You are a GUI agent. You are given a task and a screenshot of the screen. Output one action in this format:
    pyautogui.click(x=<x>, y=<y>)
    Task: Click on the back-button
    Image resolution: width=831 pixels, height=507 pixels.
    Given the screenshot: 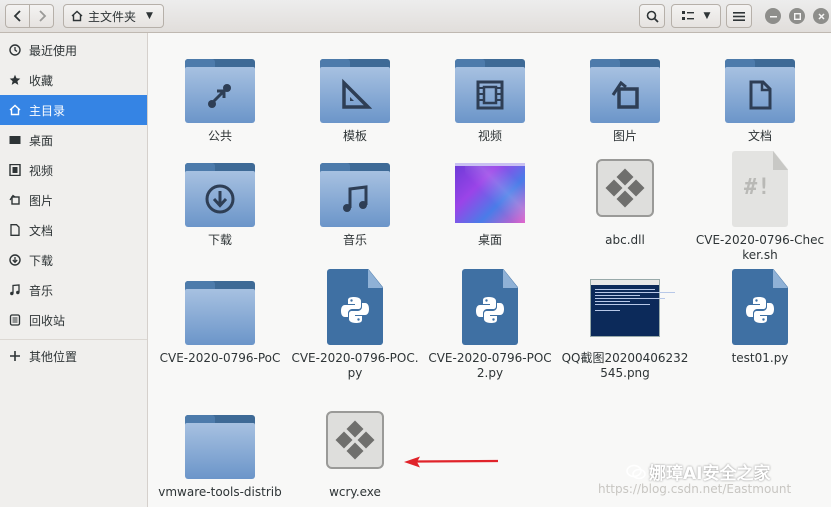 What is the action you would take?
    pyautogui.click(x=17, y=16)
    